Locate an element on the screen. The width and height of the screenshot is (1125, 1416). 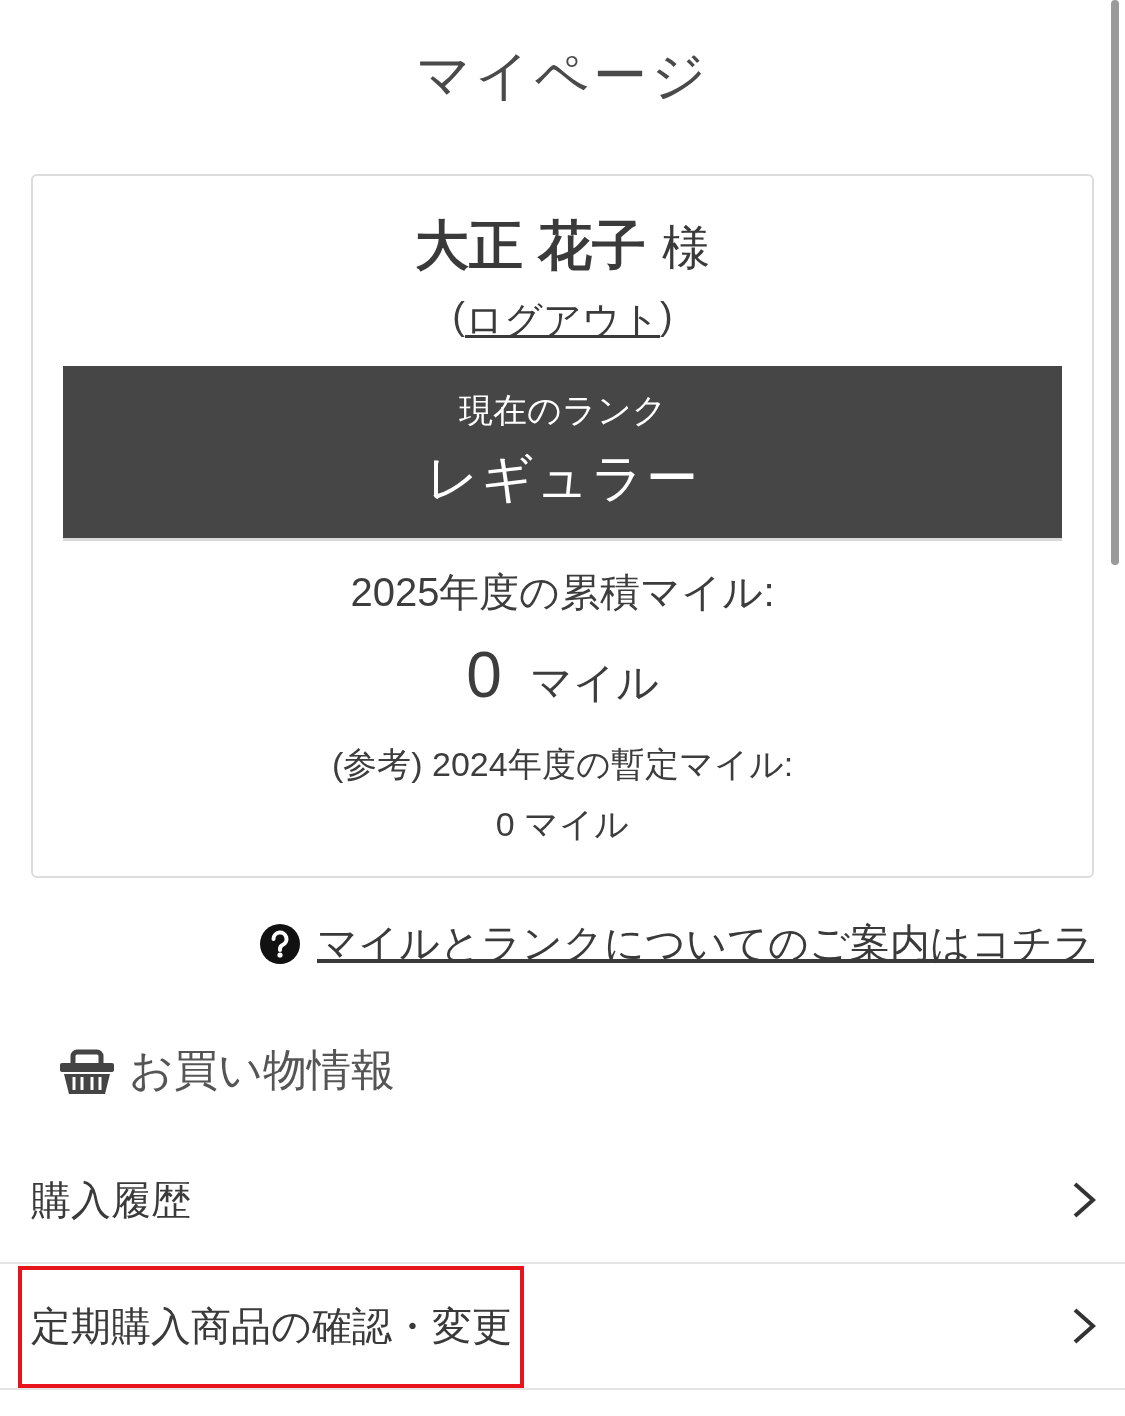
help-link: マイルとランクについてのご案内はコチラ is located at coordinates (705, 943).